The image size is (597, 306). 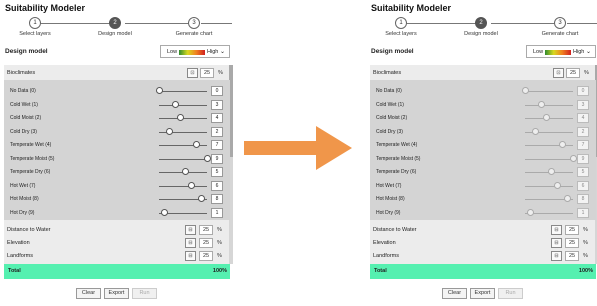 What do you see at coordinates (483, 118) in the screenshot?
I see `subcriterion-row: Cold Moist (2) 4` at bounding box center [483, 118].